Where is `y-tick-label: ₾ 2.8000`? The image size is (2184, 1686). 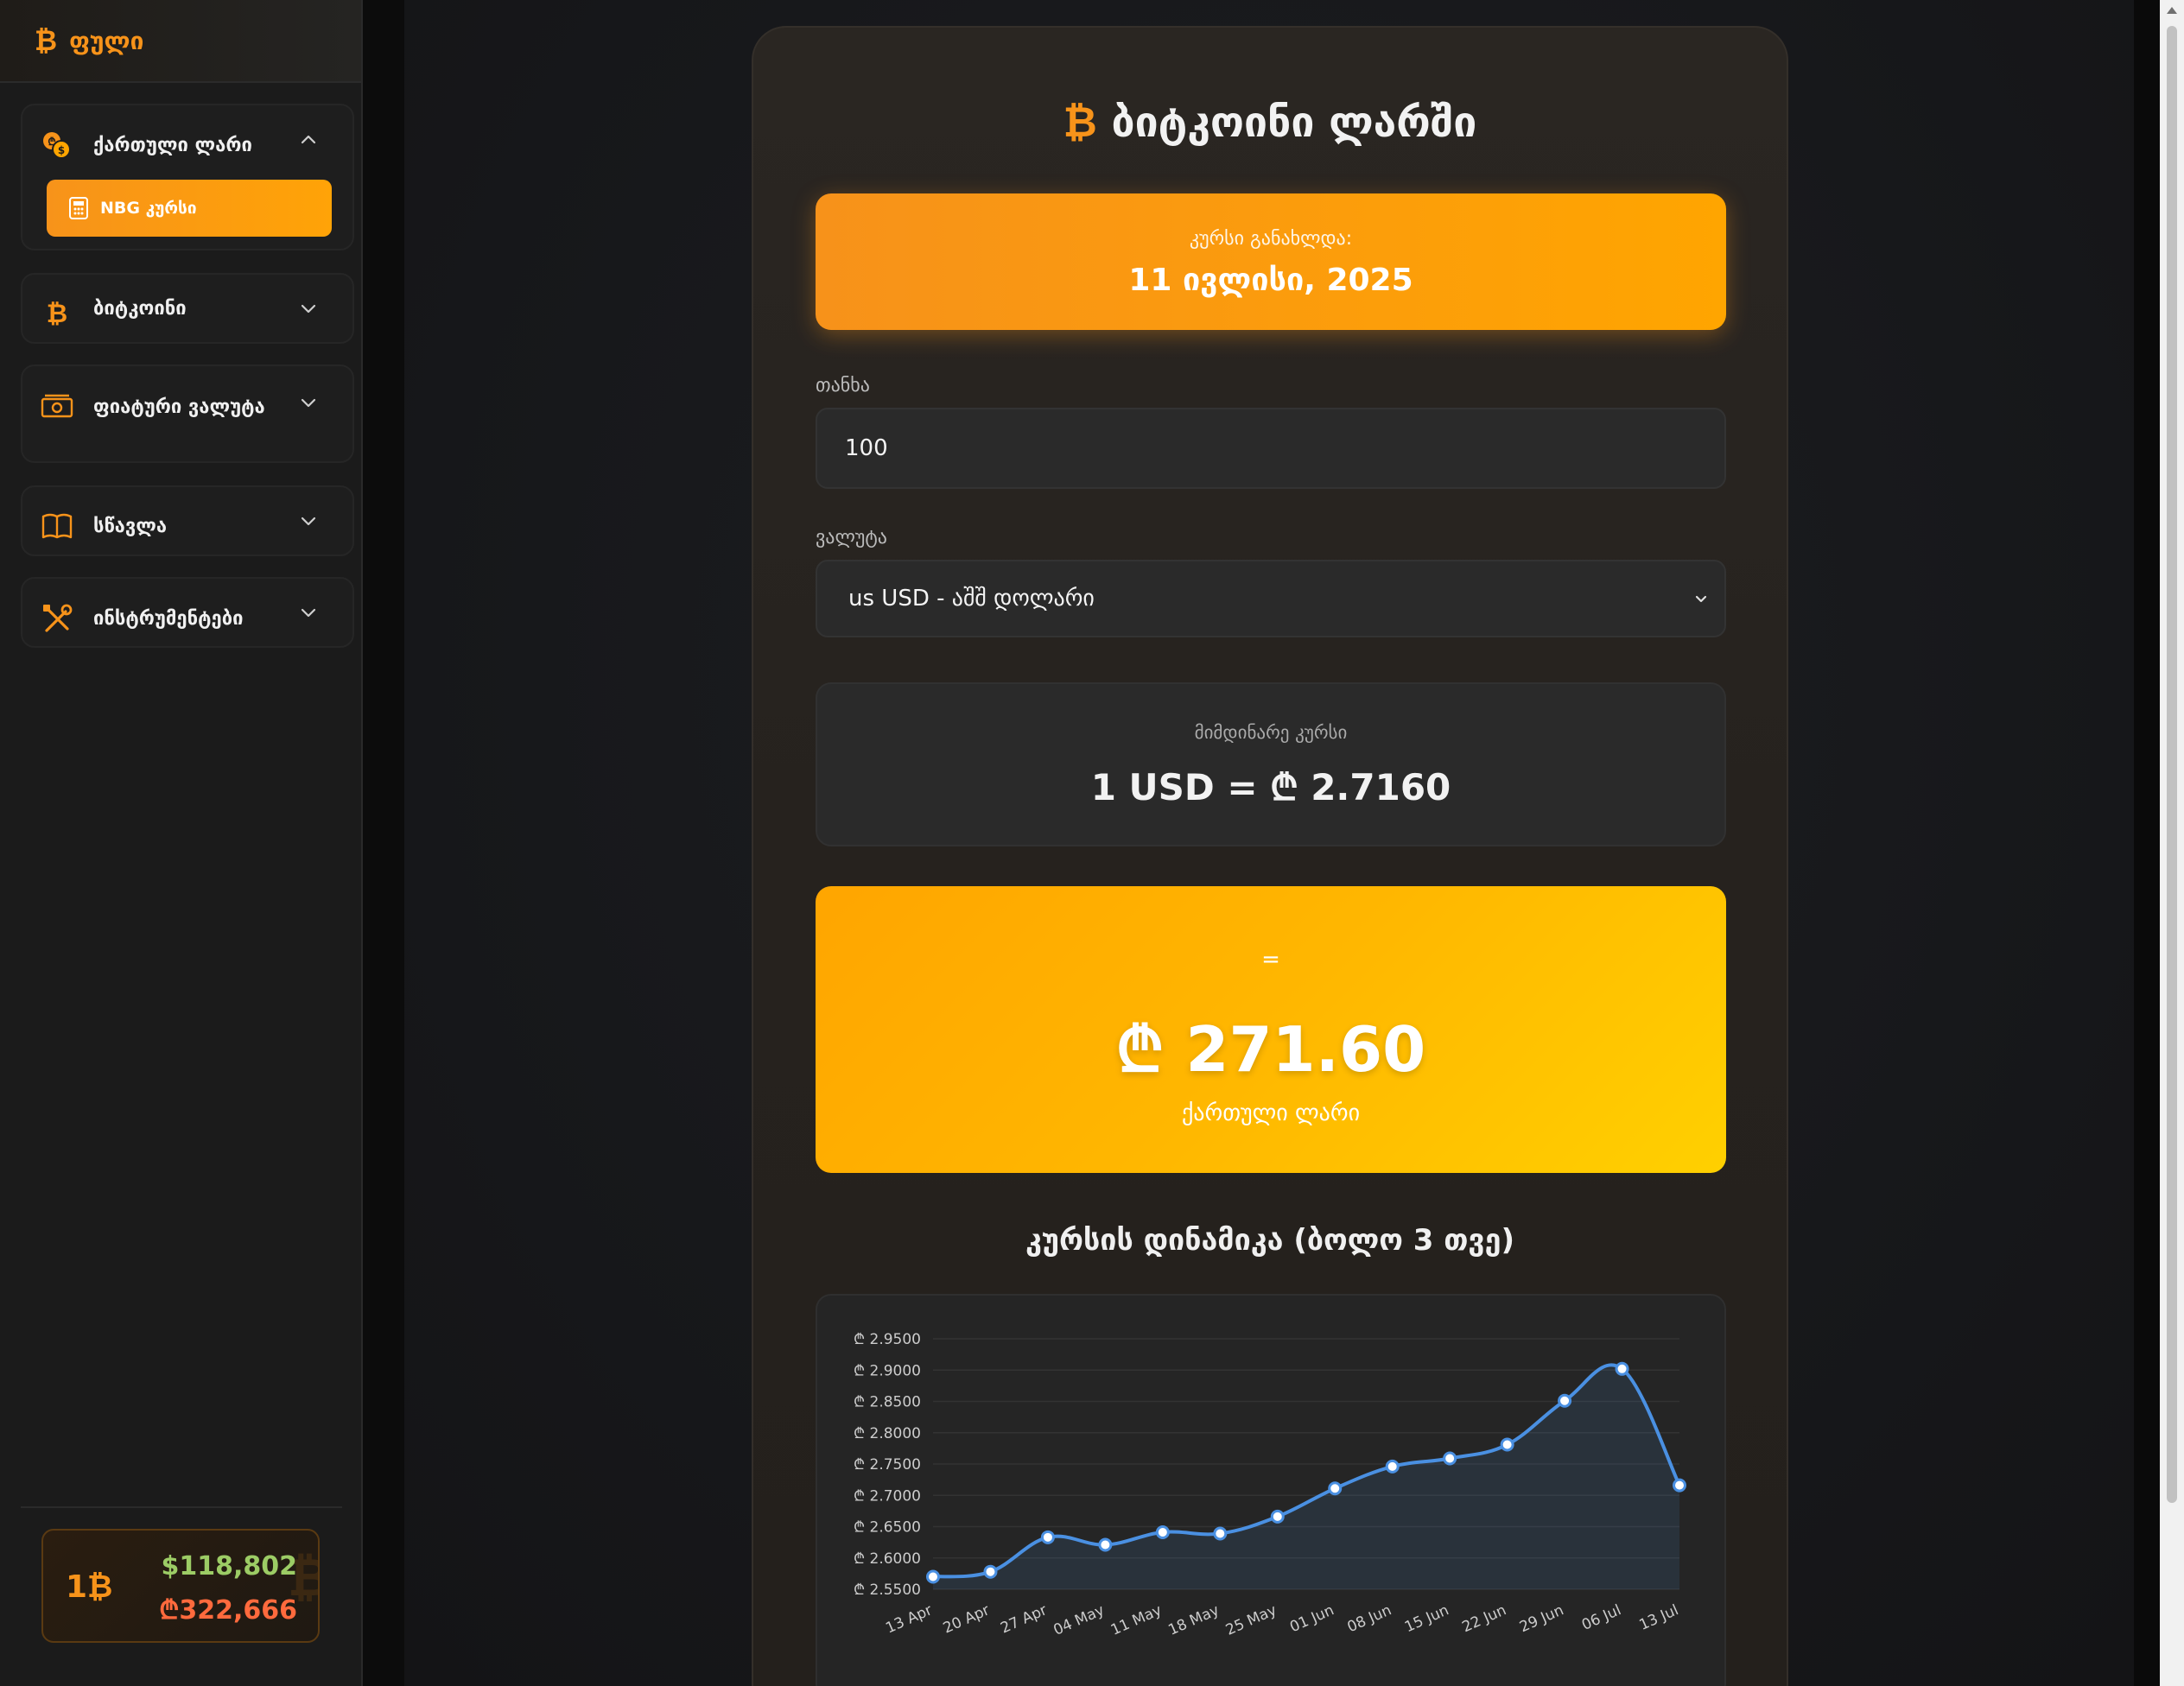 y-tick-label: ₾ 2.8000 is located at coordinates (888, 1433).